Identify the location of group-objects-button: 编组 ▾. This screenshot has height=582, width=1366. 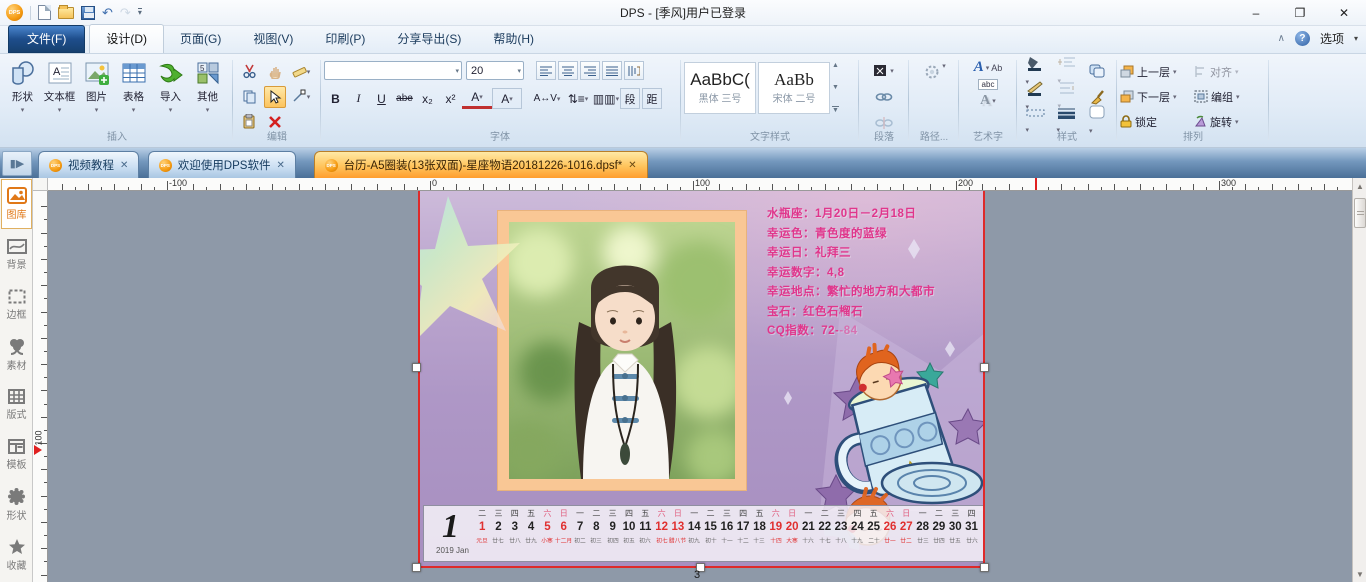
(1229, 97).